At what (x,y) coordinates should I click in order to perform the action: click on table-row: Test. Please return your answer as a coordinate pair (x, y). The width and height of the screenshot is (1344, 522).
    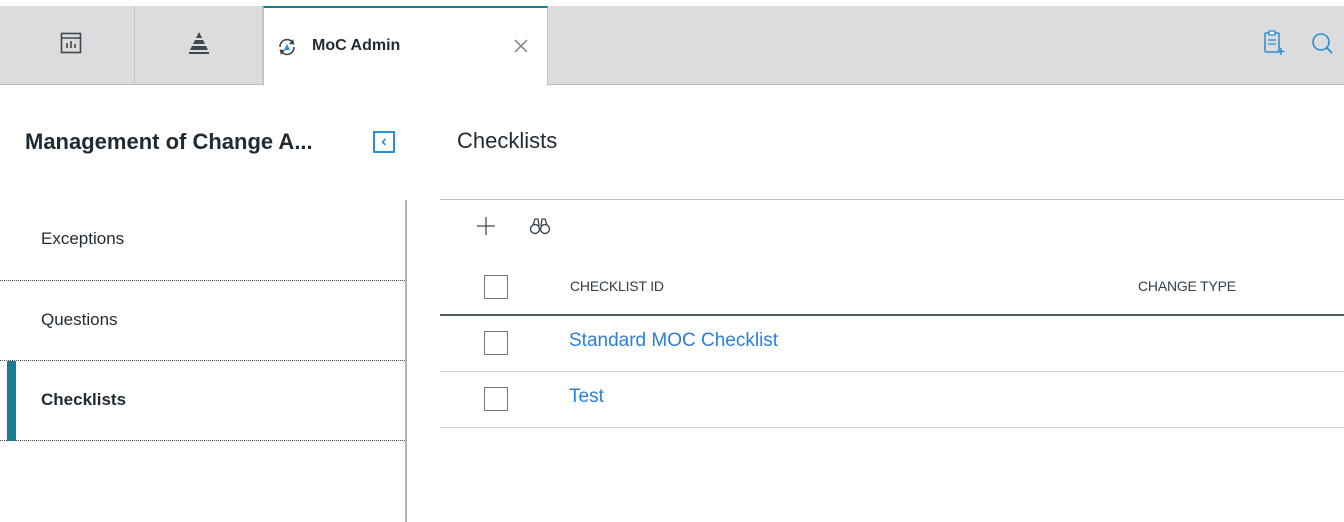
    Looking at the image, I should click on (892, 400).